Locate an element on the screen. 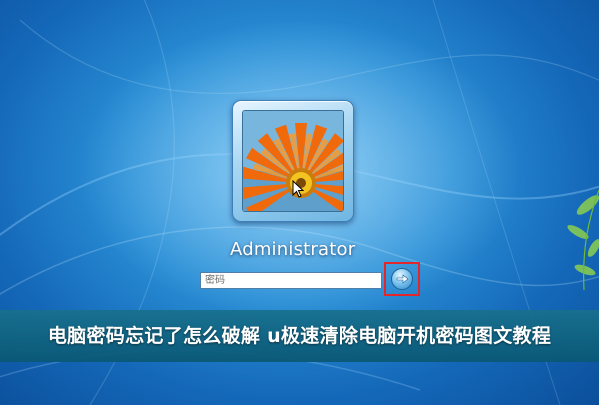 The image size is (599, 405). submit-highlight-box is located at coordinates (402, 279).